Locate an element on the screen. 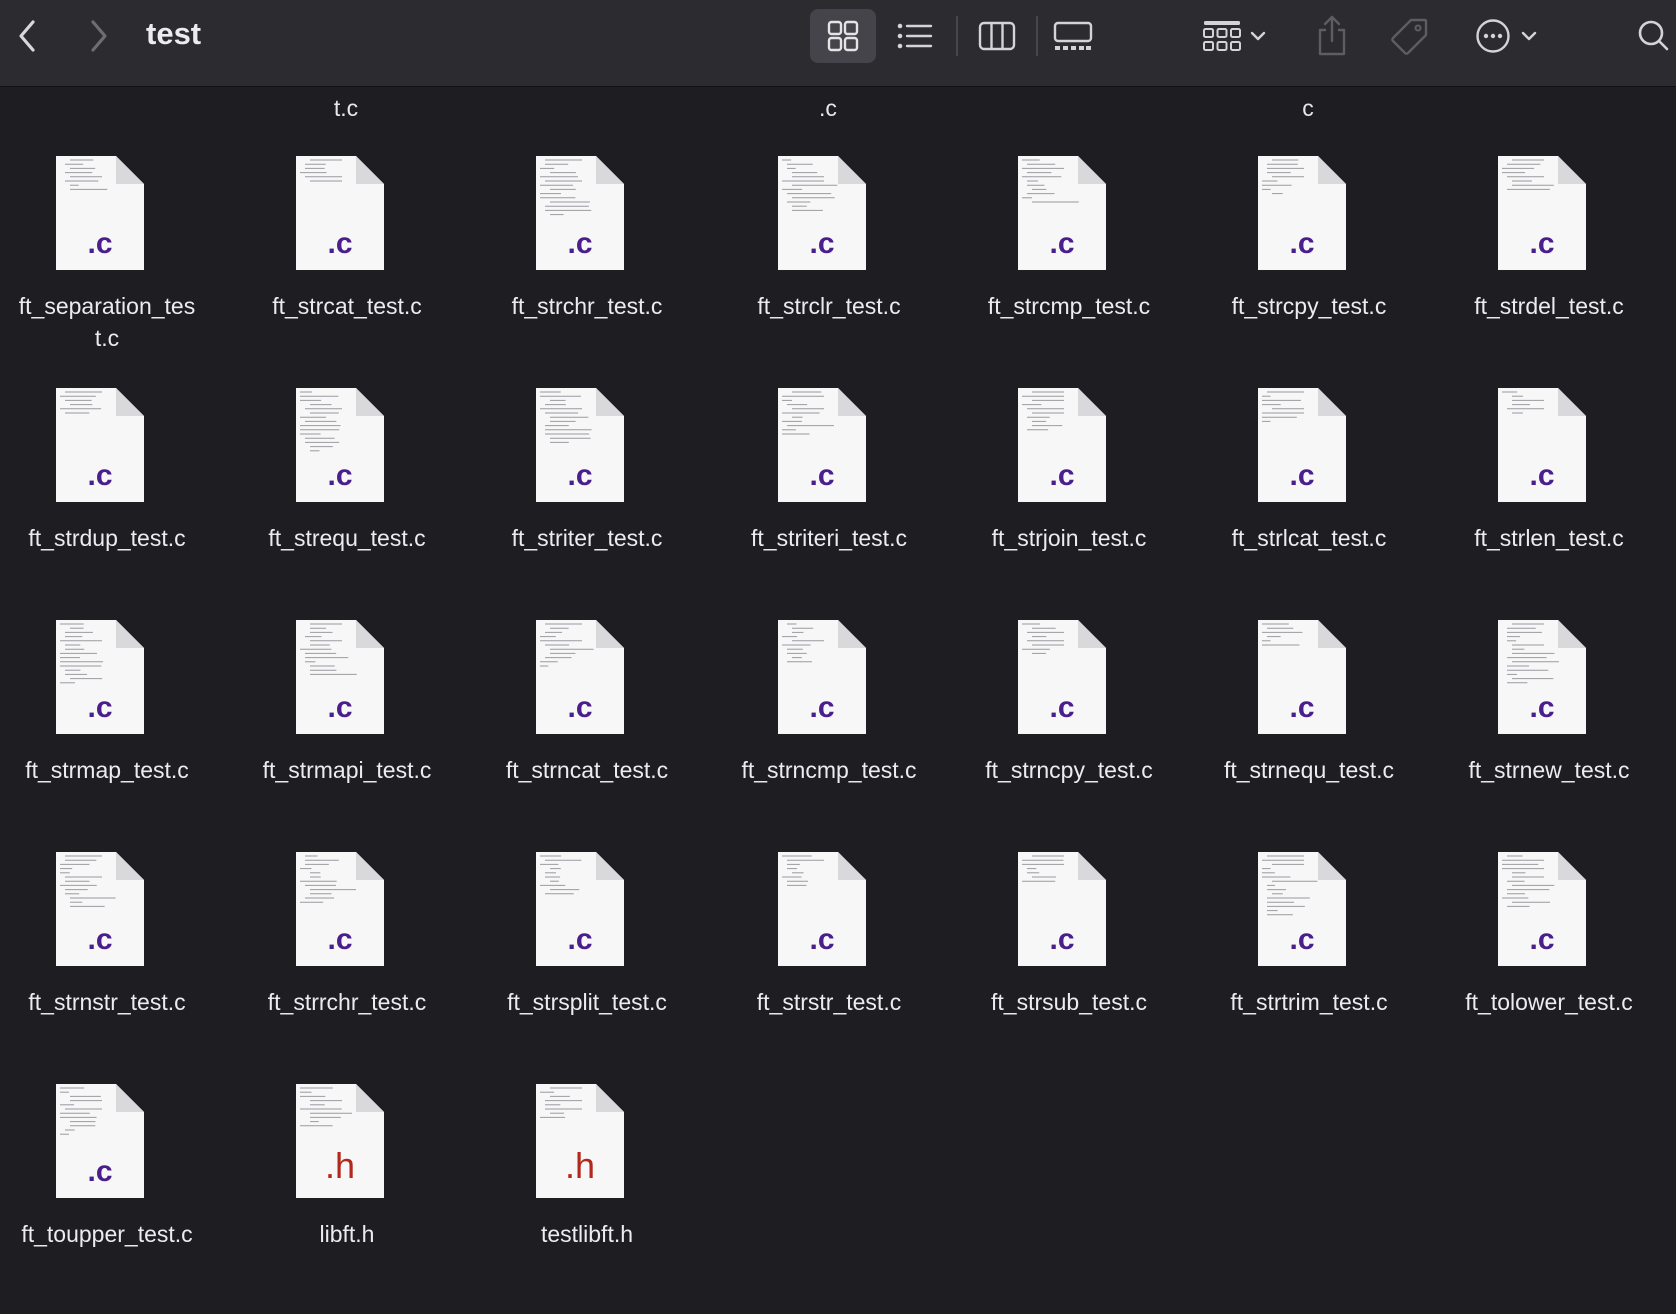 This screenshot has height=1314, width=1676. file-item: .c ft_strstr_test.c is located at coordinates (829, 966).